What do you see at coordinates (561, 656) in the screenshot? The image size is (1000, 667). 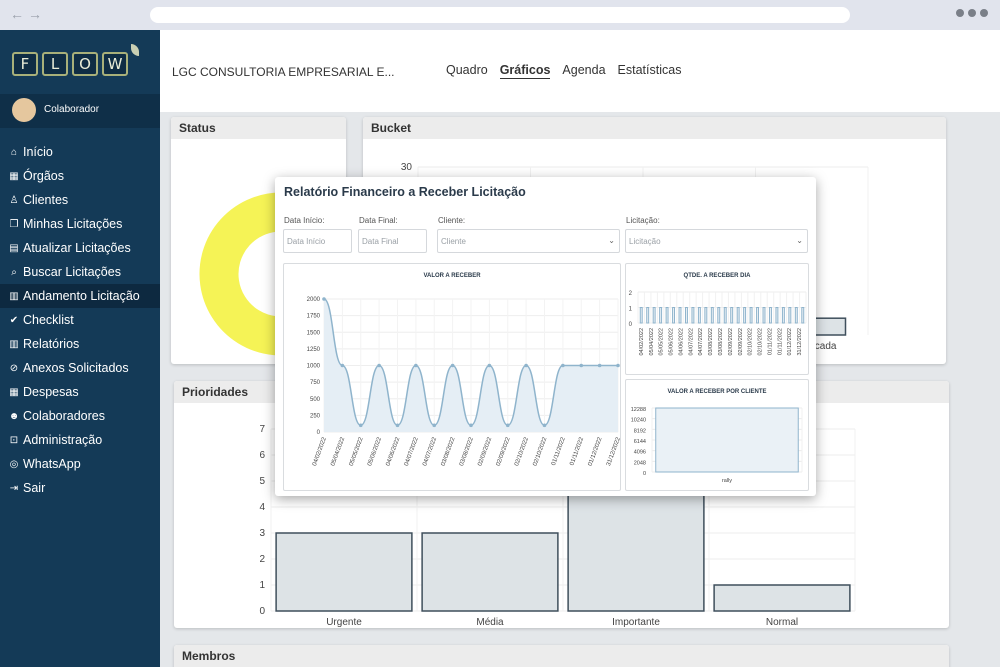 I see `membros-card: Membros` at bounding box center [561, 656].